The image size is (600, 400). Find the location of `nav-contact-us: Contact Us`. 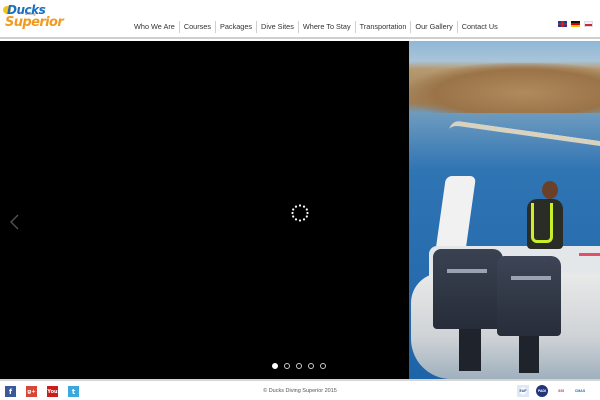

nav-contact-us: Contact Us is located at coordinates (479, 27).